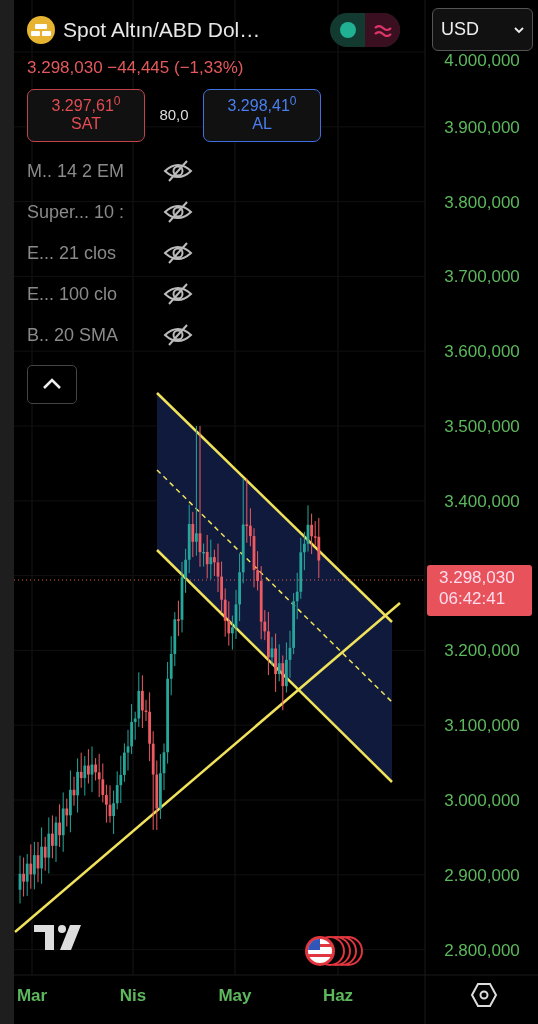 This screenshot has width=538, height=1024. What do you see at coordinates (86, 115) in the screenshot?
I see `sell-button: 3.297,61$^{0}$ SAT` at bounding box center [86, 115].